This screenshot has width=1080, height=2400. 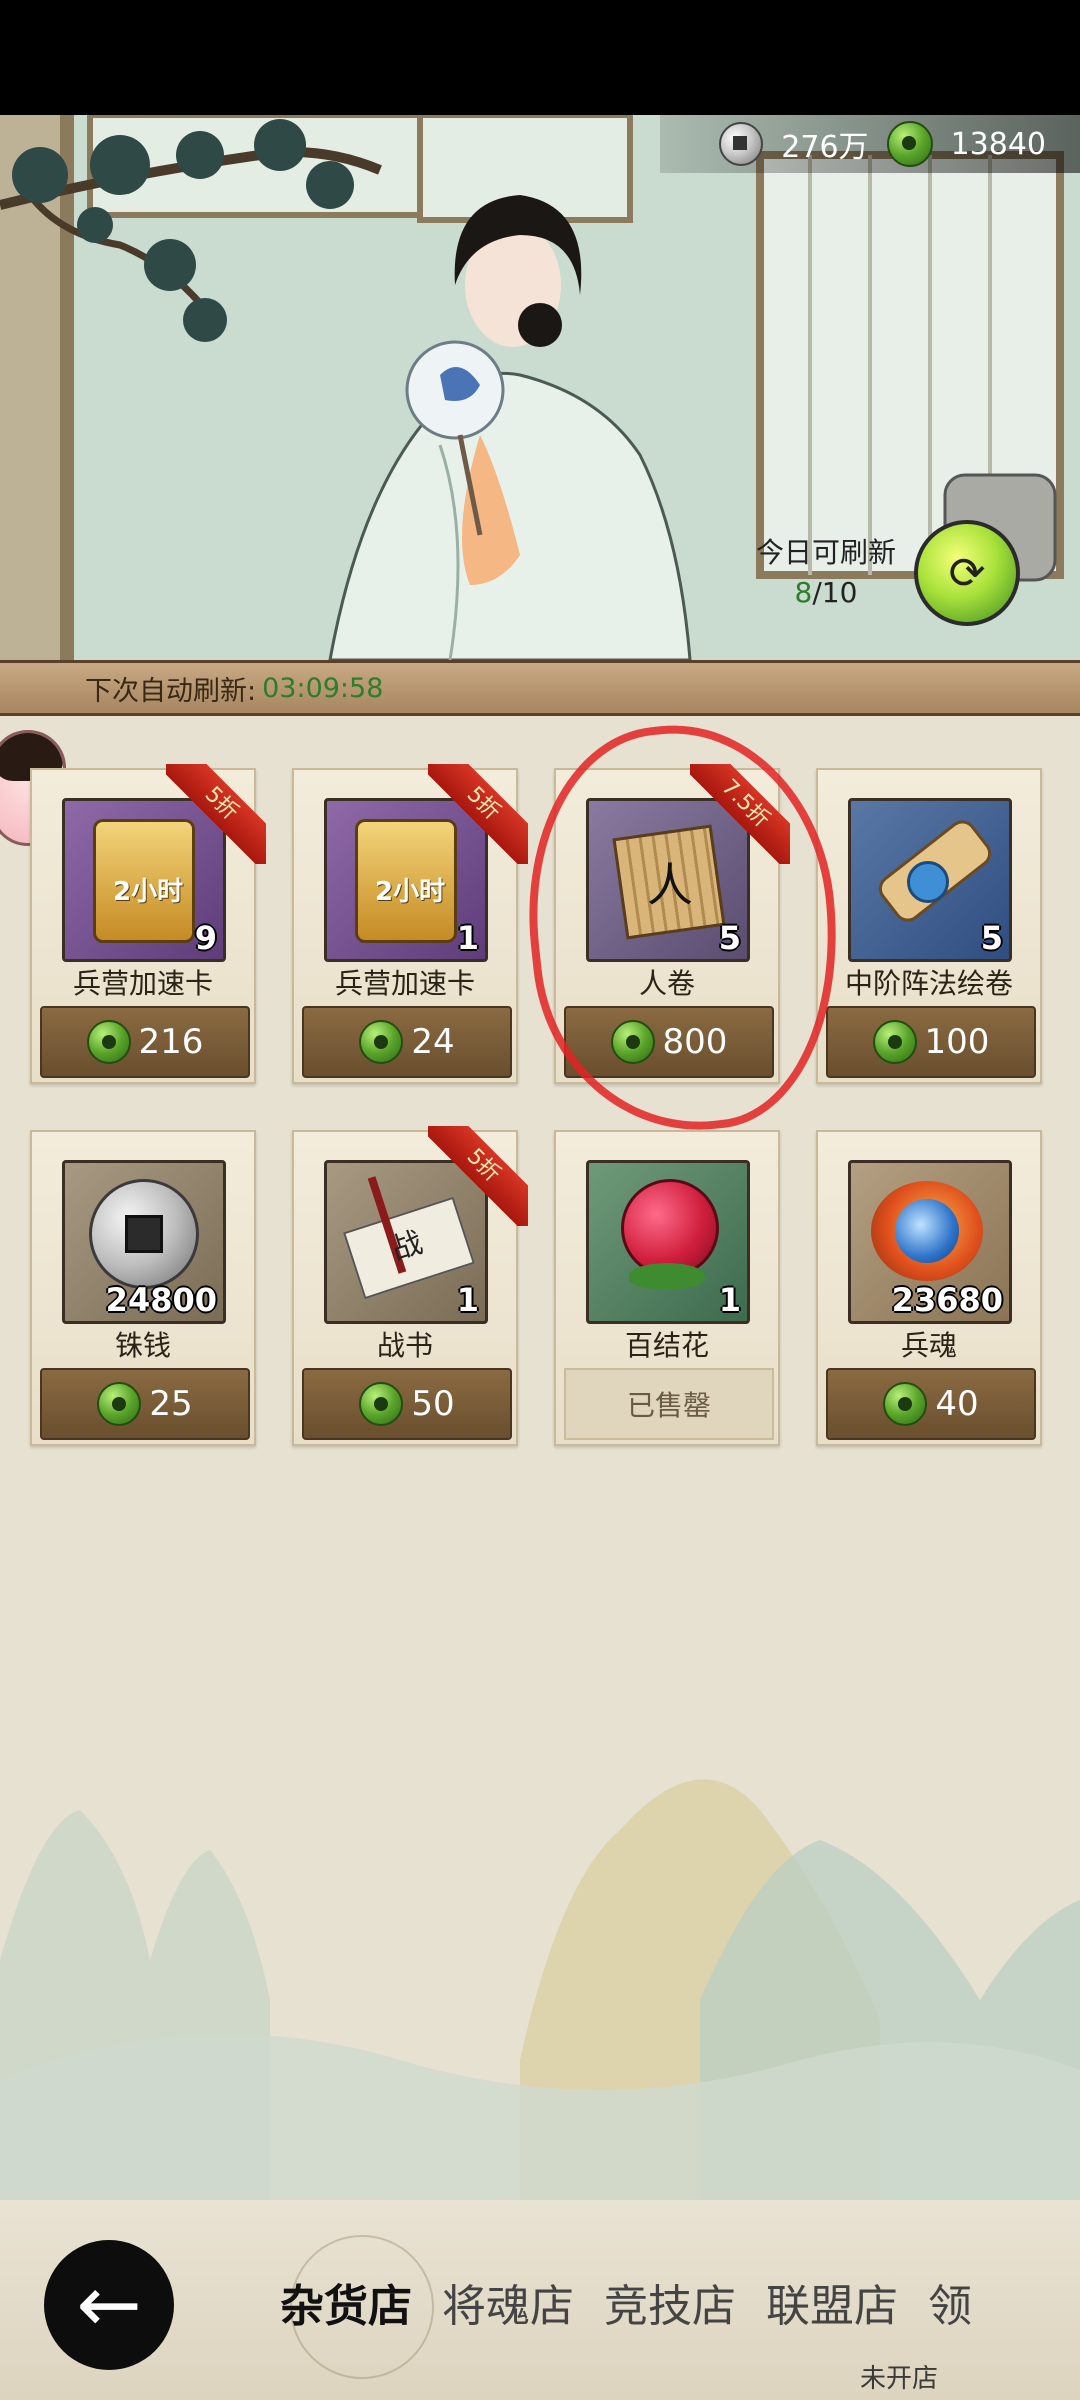 I want to click on item-name: 铢钱, so click(x=142, y=1345).